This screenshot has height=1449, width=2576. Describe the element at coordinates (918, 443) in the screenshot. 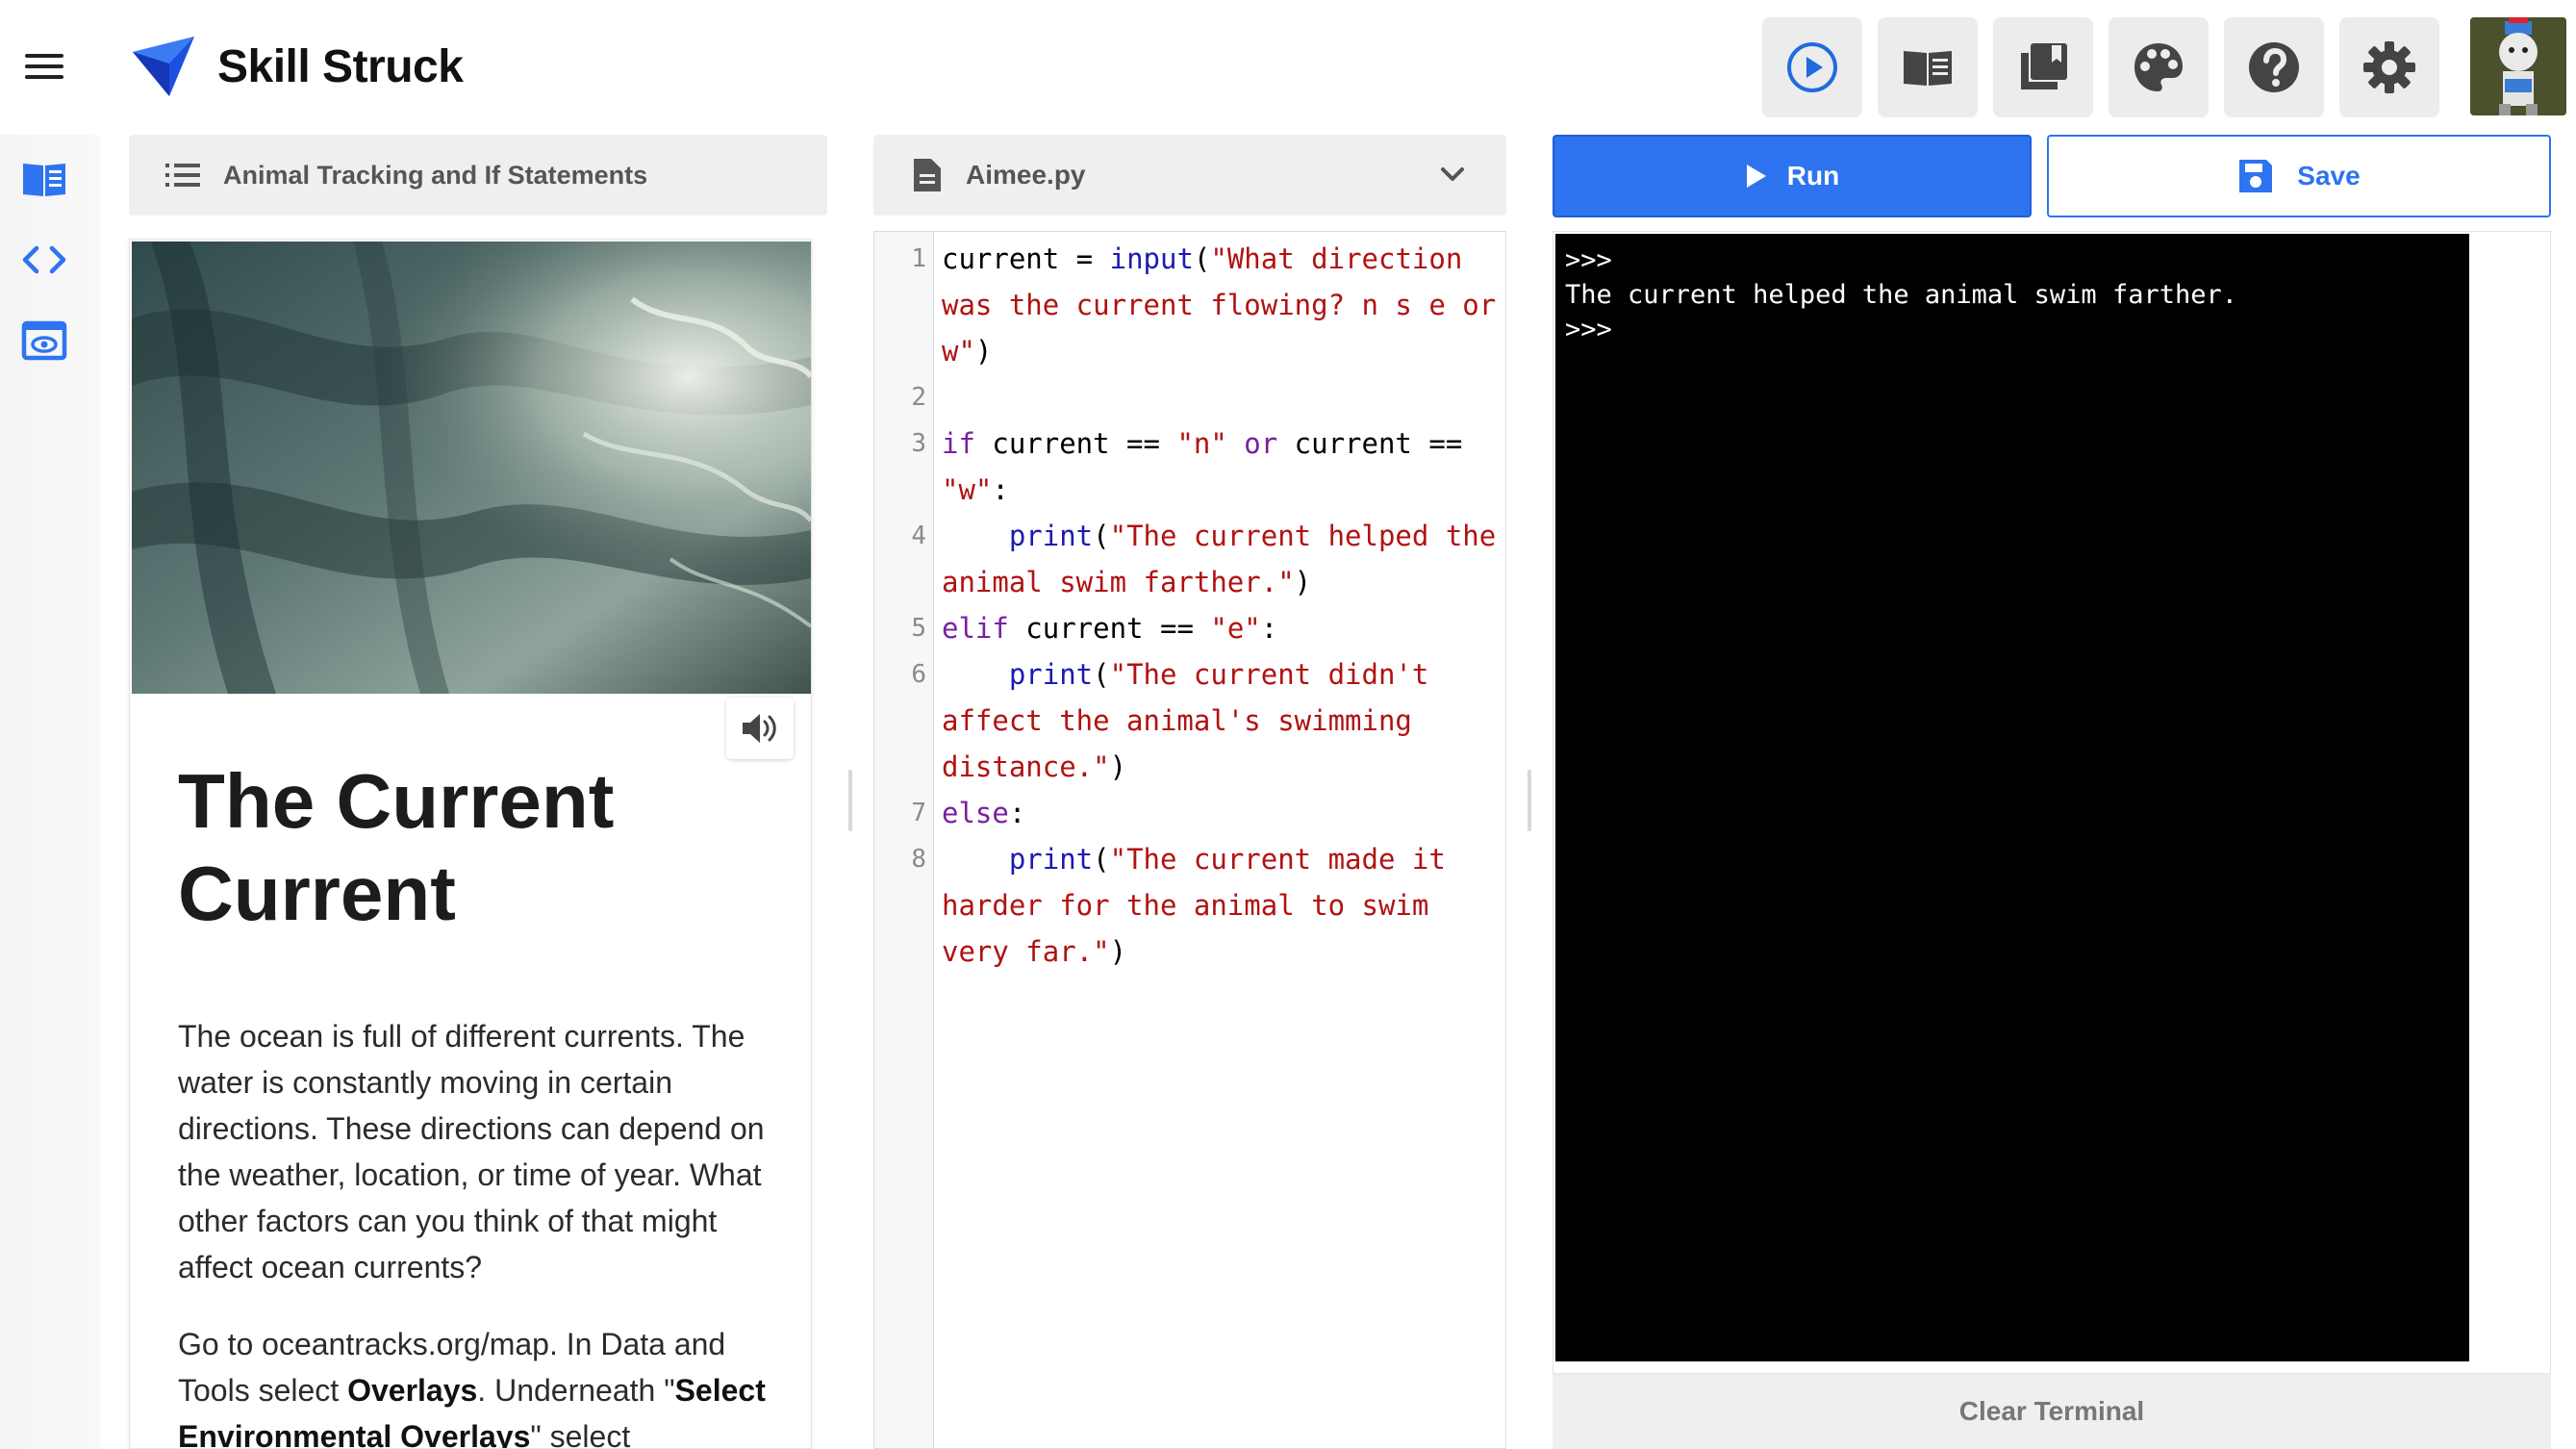

I see `line-number: 3` at that location.